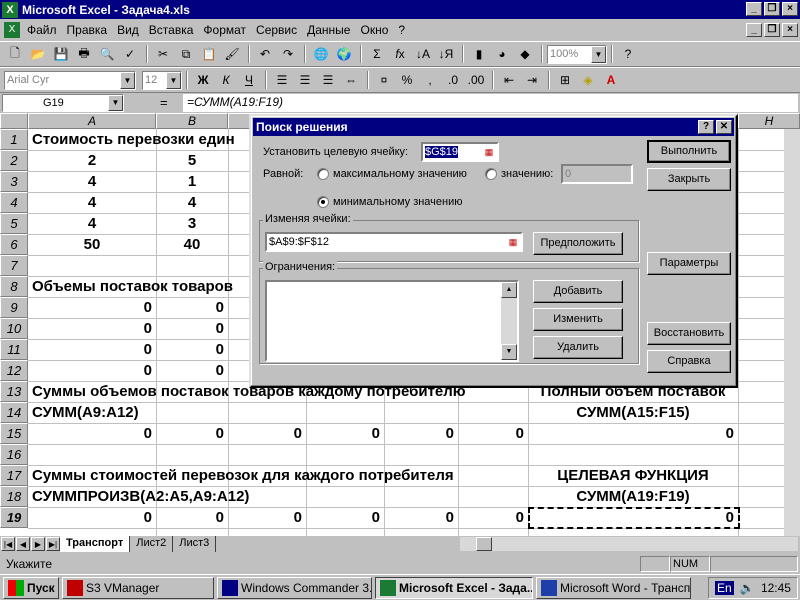  What do you see at coordinates (772, 9) in the screenshot?
I see `restore-button: ❐` at bounding box center [772, 9].